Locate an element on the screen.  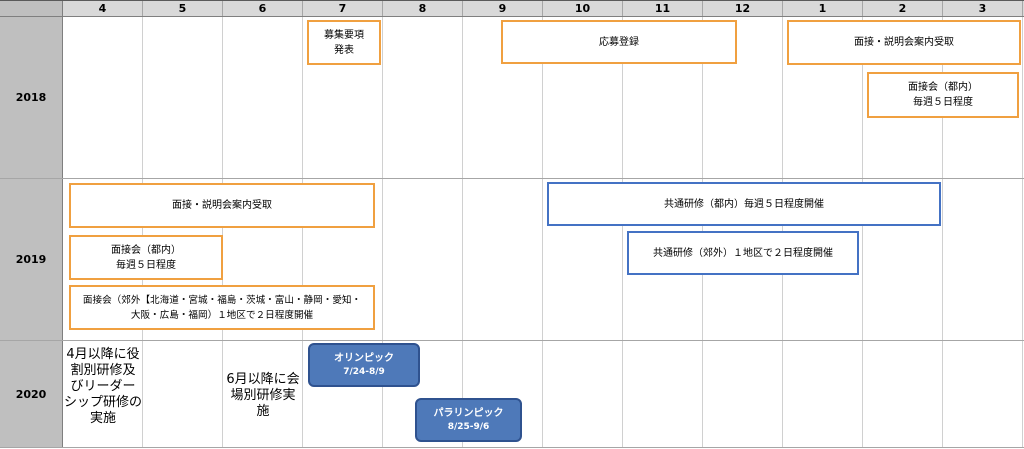
olympics-box: オリンピック 7/24-8/9 is located at coordinates (364, 365).